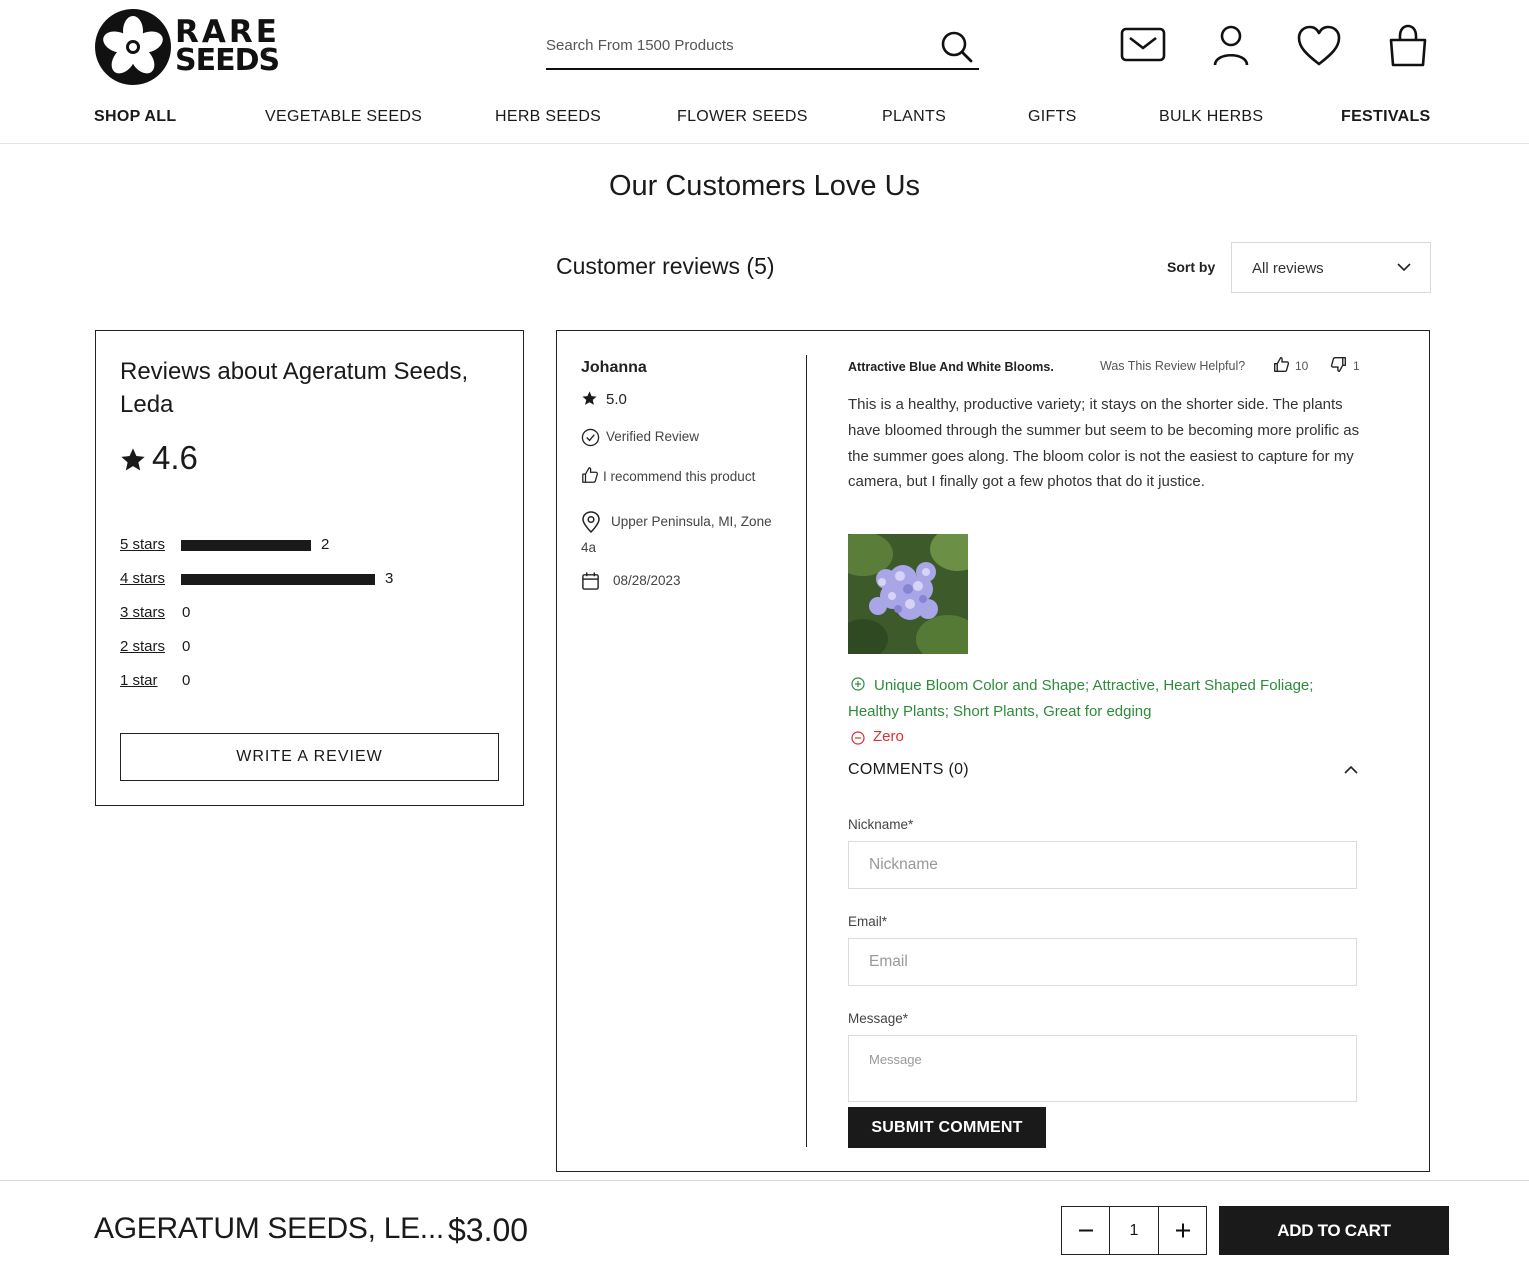  I want to click on submit-comment-button: SUBMIT COMMENT, so click(947, 1127).